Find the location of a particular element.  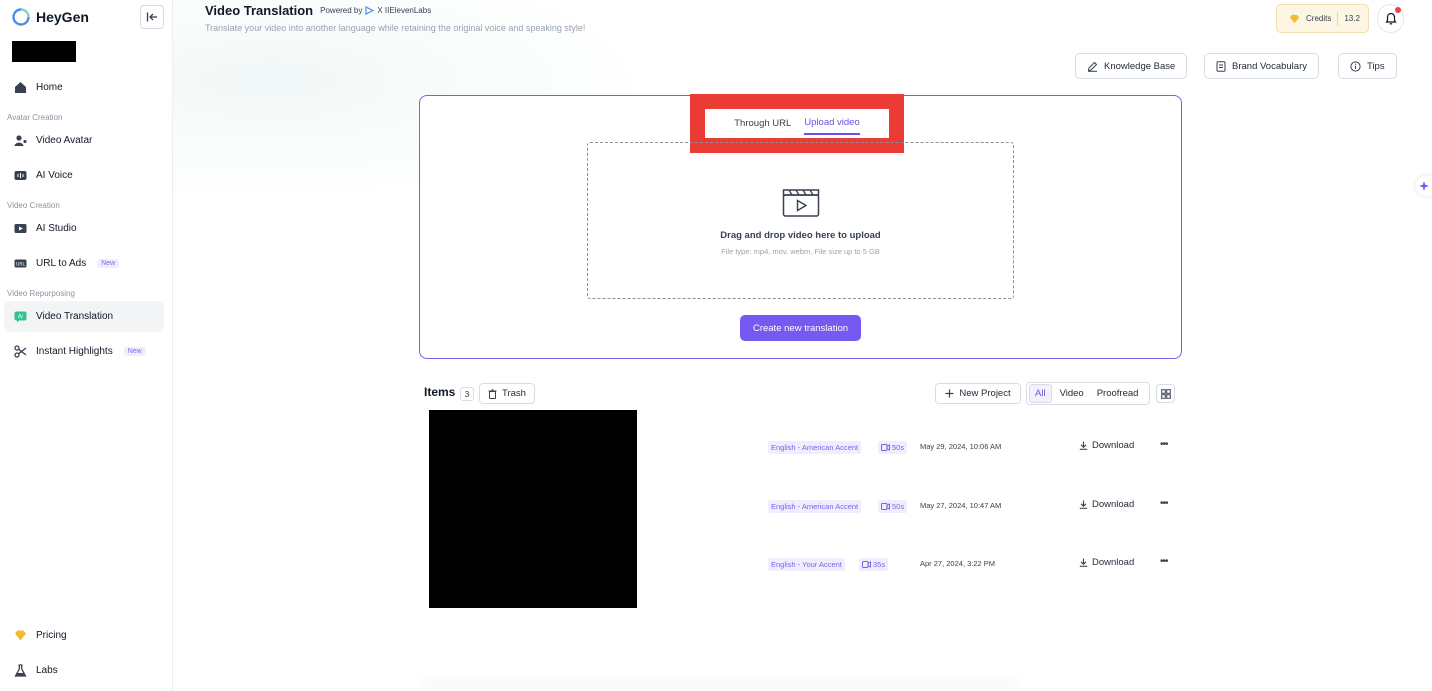

url-icon: URL is located at coordinates (20, 263).